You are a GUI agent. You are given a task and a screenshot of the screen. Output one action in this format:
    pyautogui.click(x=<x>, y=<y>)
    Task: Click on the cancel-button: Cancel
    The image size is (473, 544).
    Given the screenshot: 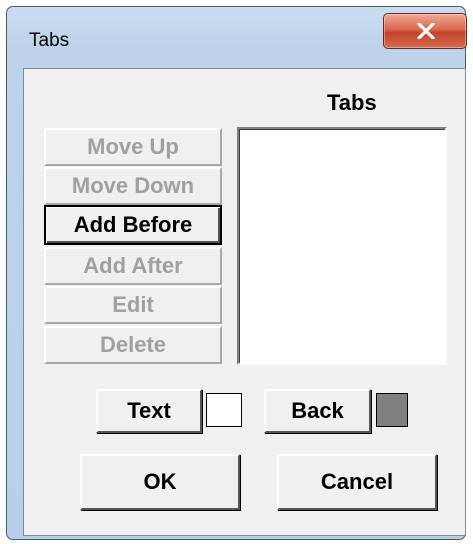 What is the action you would take?
    pyautogui.click(x=357, y=482)
    